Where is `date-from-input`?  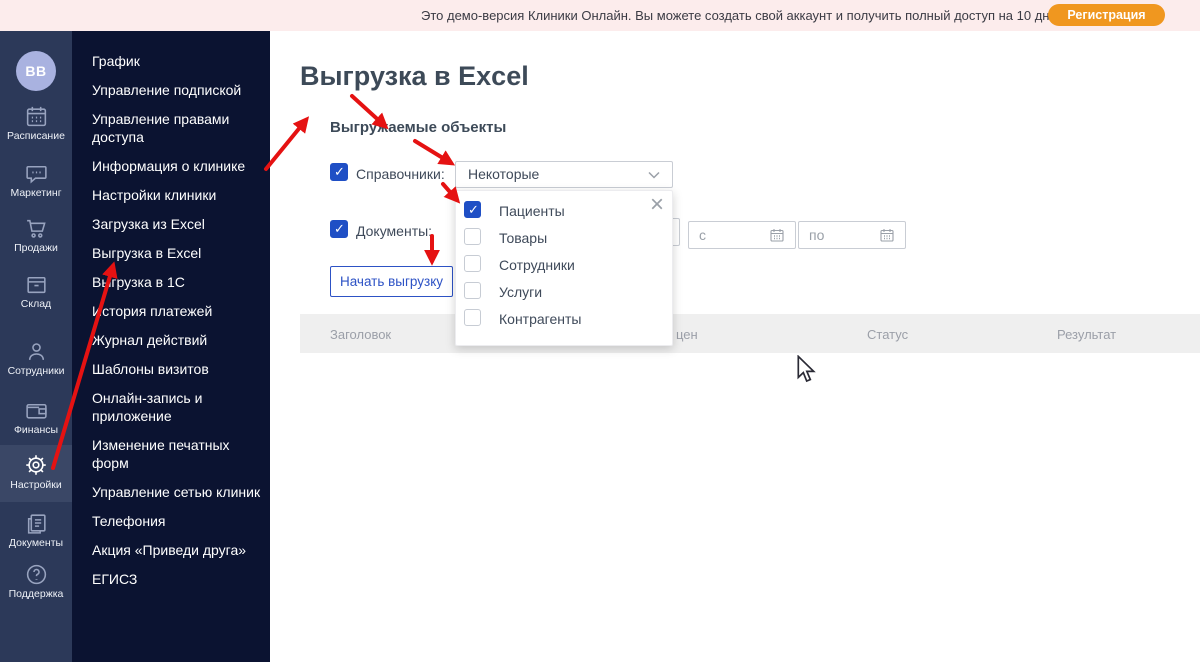 date-from-input is located at coordinates (742, 235).